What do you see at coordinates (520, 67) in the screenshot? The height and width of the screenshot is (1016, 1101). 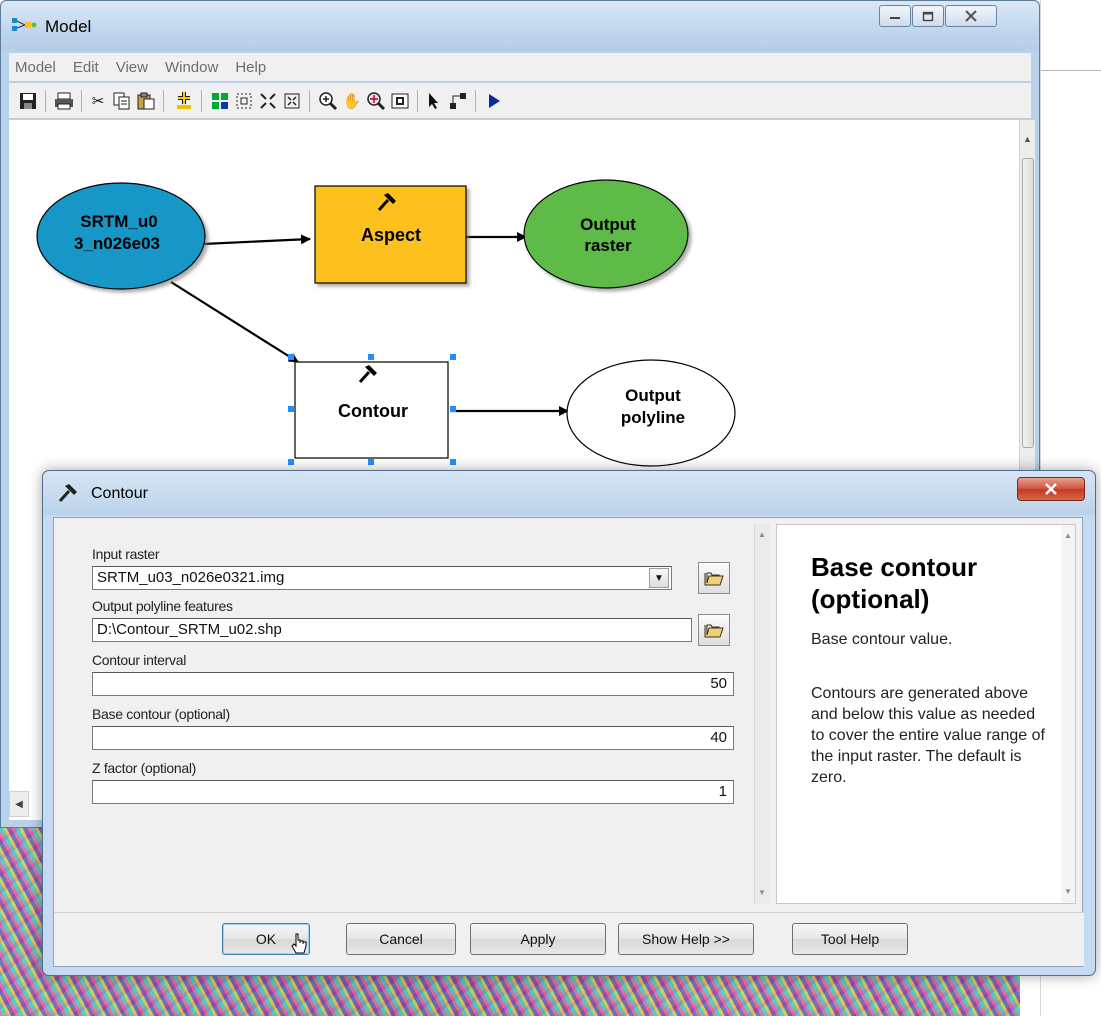 I see `menu-bar: Model Edit View Window Help` at bounding box center [520, 67].